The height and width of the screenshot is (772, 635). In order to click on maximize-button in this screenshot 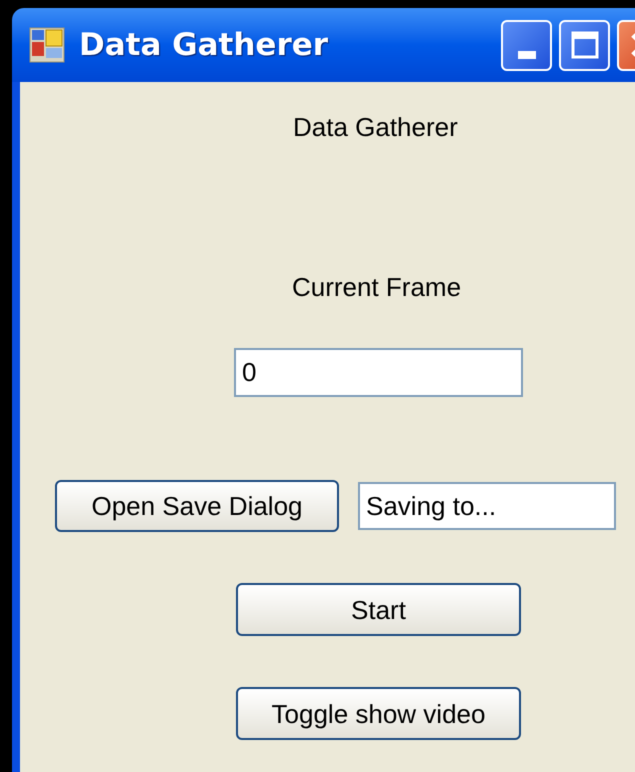, I will do `click(584, 45)`.